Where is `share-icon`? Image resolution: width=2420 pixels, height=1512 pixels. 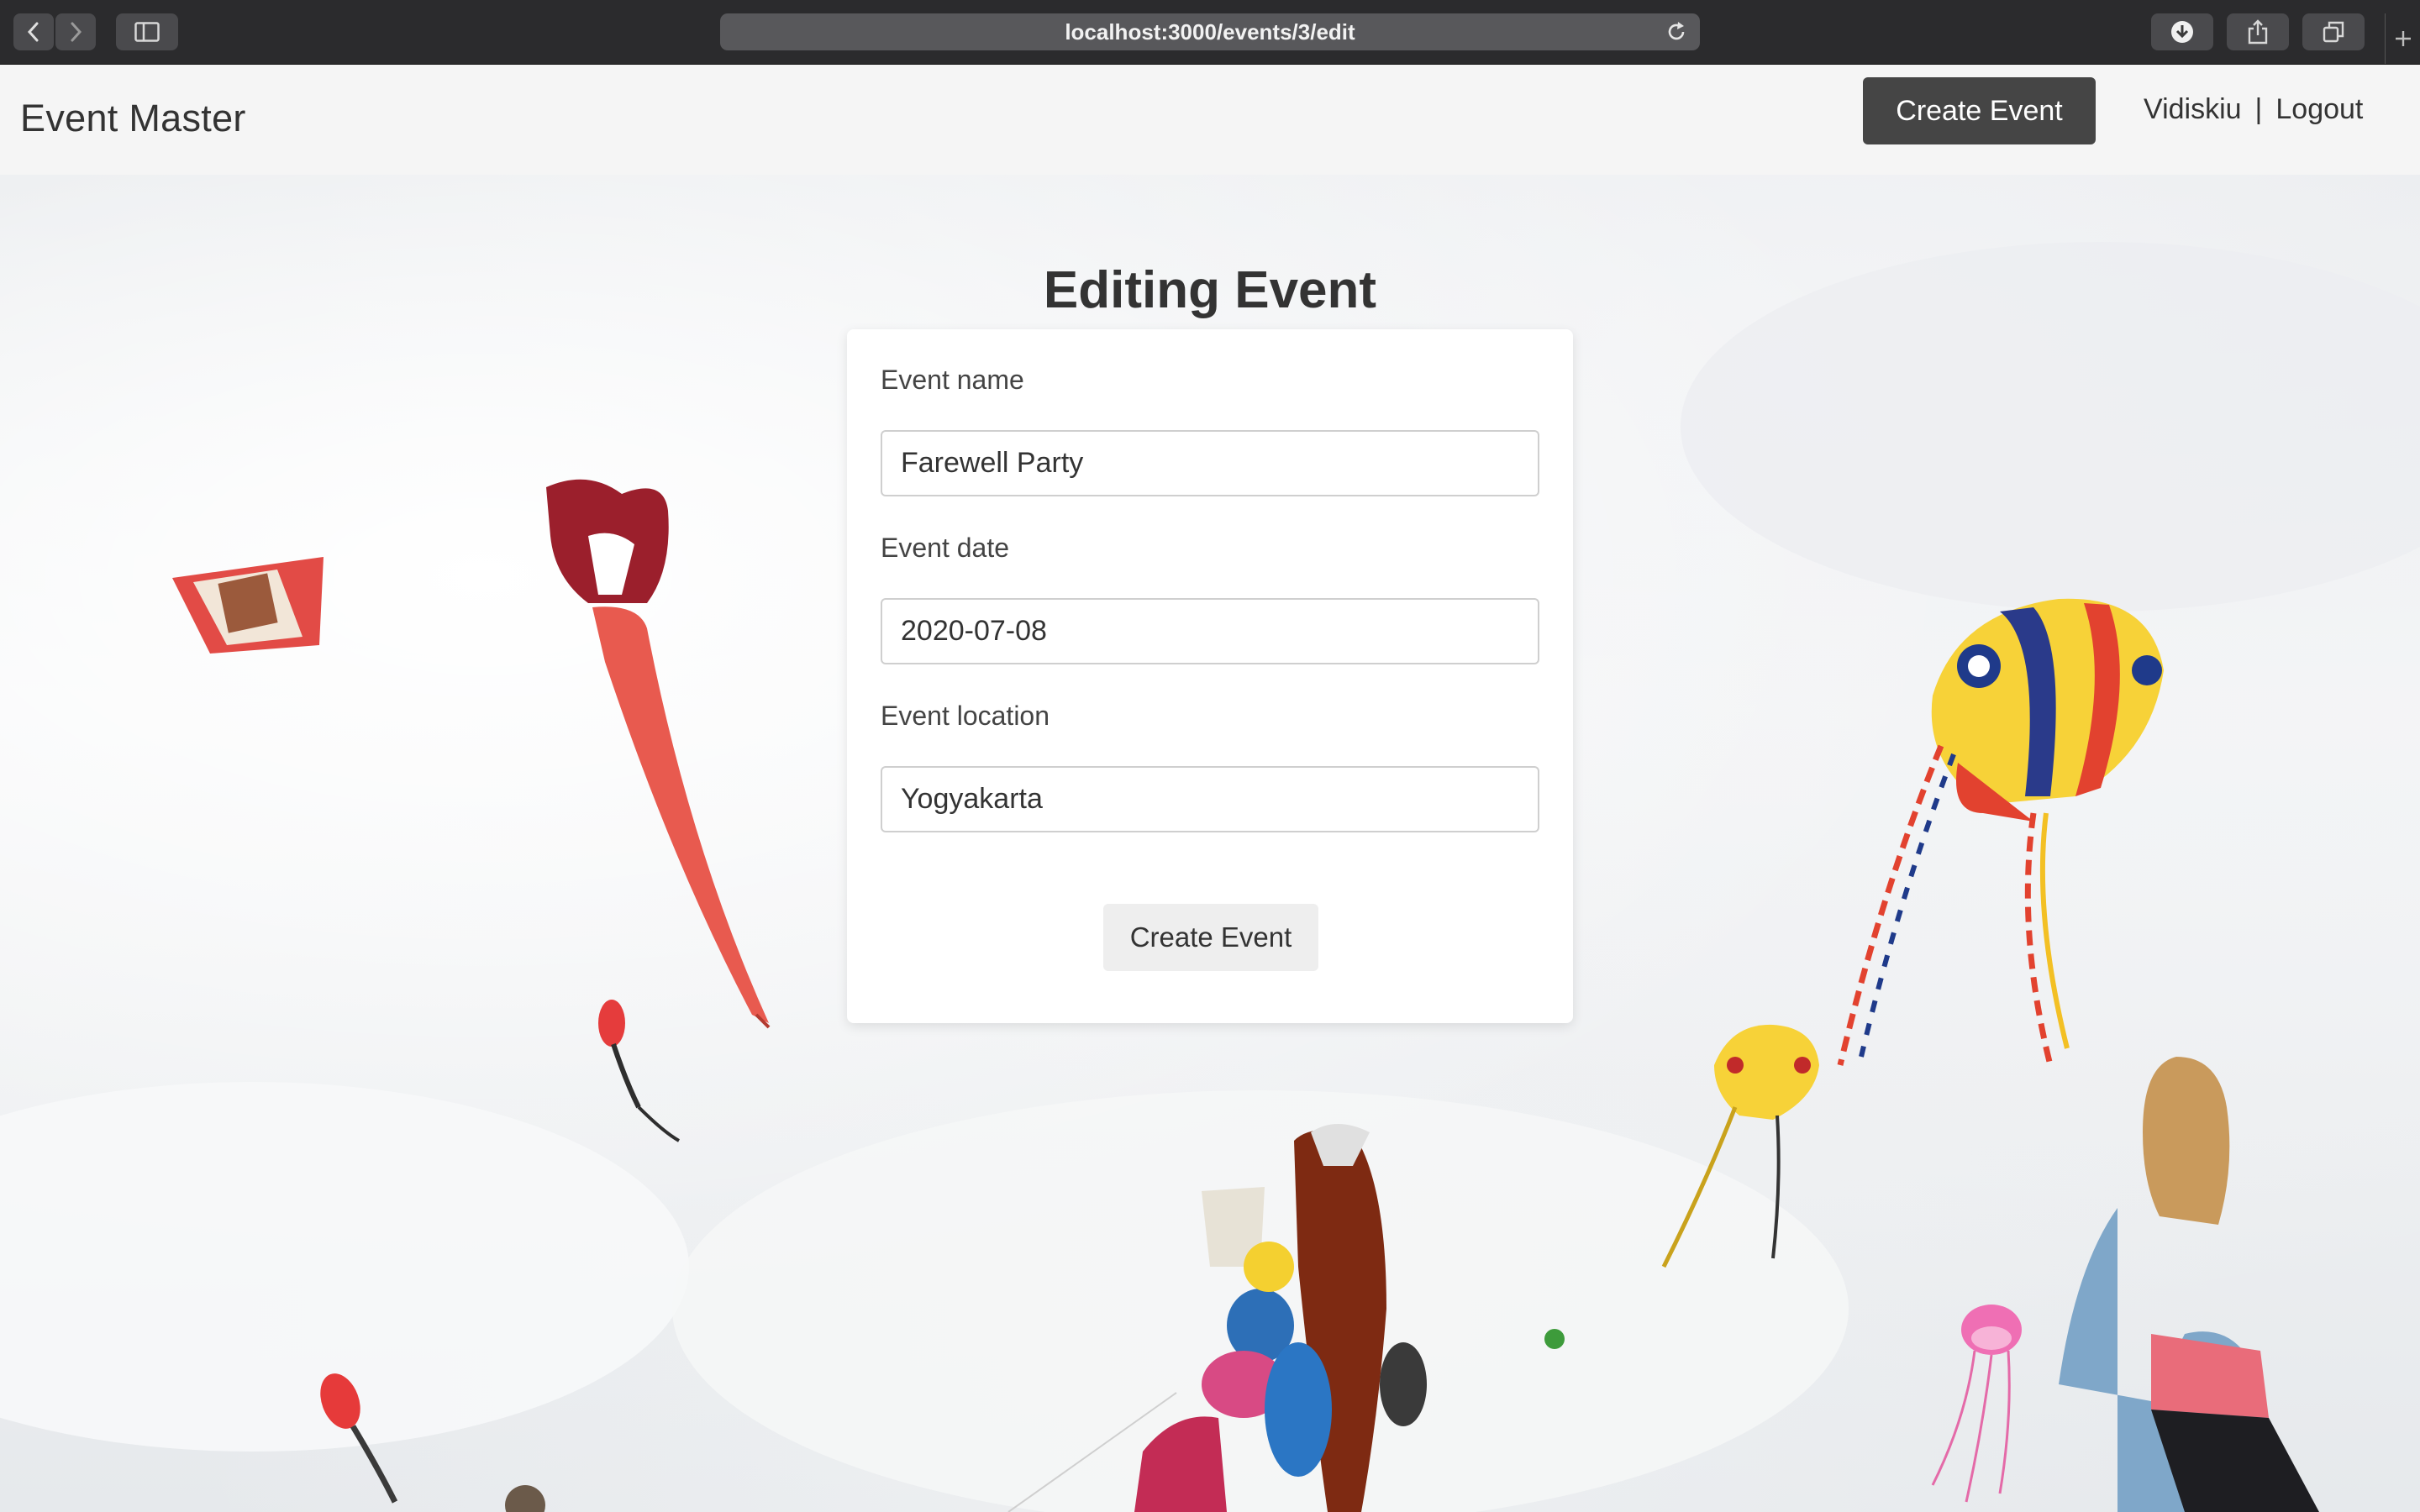
share-icon is located at coordinates (2258, 32).